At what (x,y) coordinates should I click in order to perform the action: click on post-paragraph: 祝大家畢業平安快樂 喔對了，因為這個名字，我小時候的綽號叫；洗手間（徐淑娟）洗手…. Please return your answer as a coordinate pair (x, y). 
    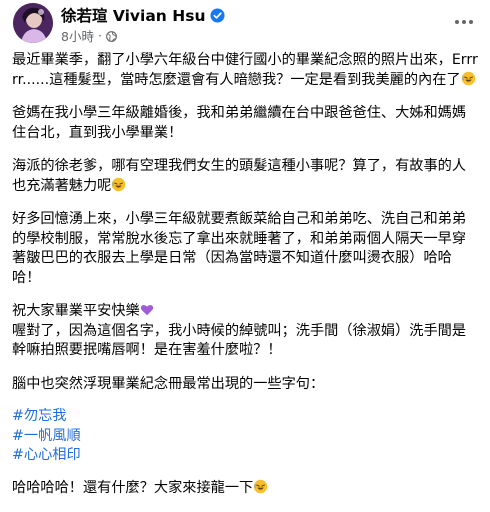
    Looking at the image, I should click on (246, 331).